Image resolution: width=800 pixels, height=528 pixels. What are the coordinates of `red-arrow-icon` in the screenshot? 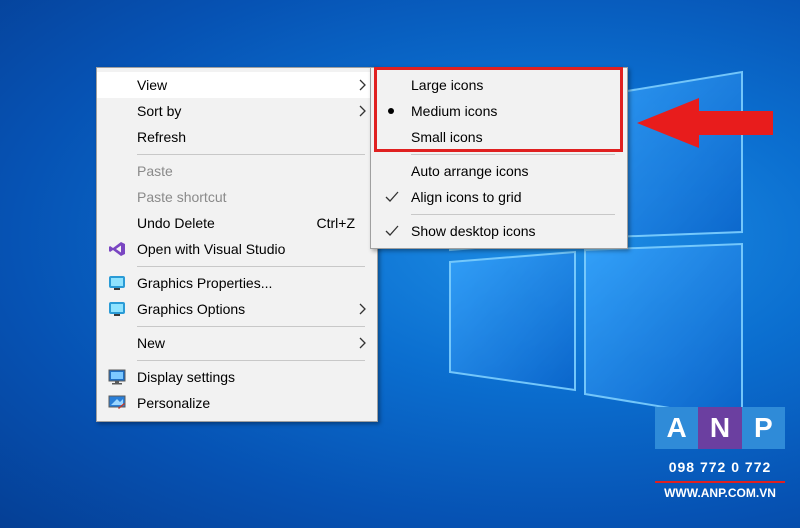 It's located at (705, 123).